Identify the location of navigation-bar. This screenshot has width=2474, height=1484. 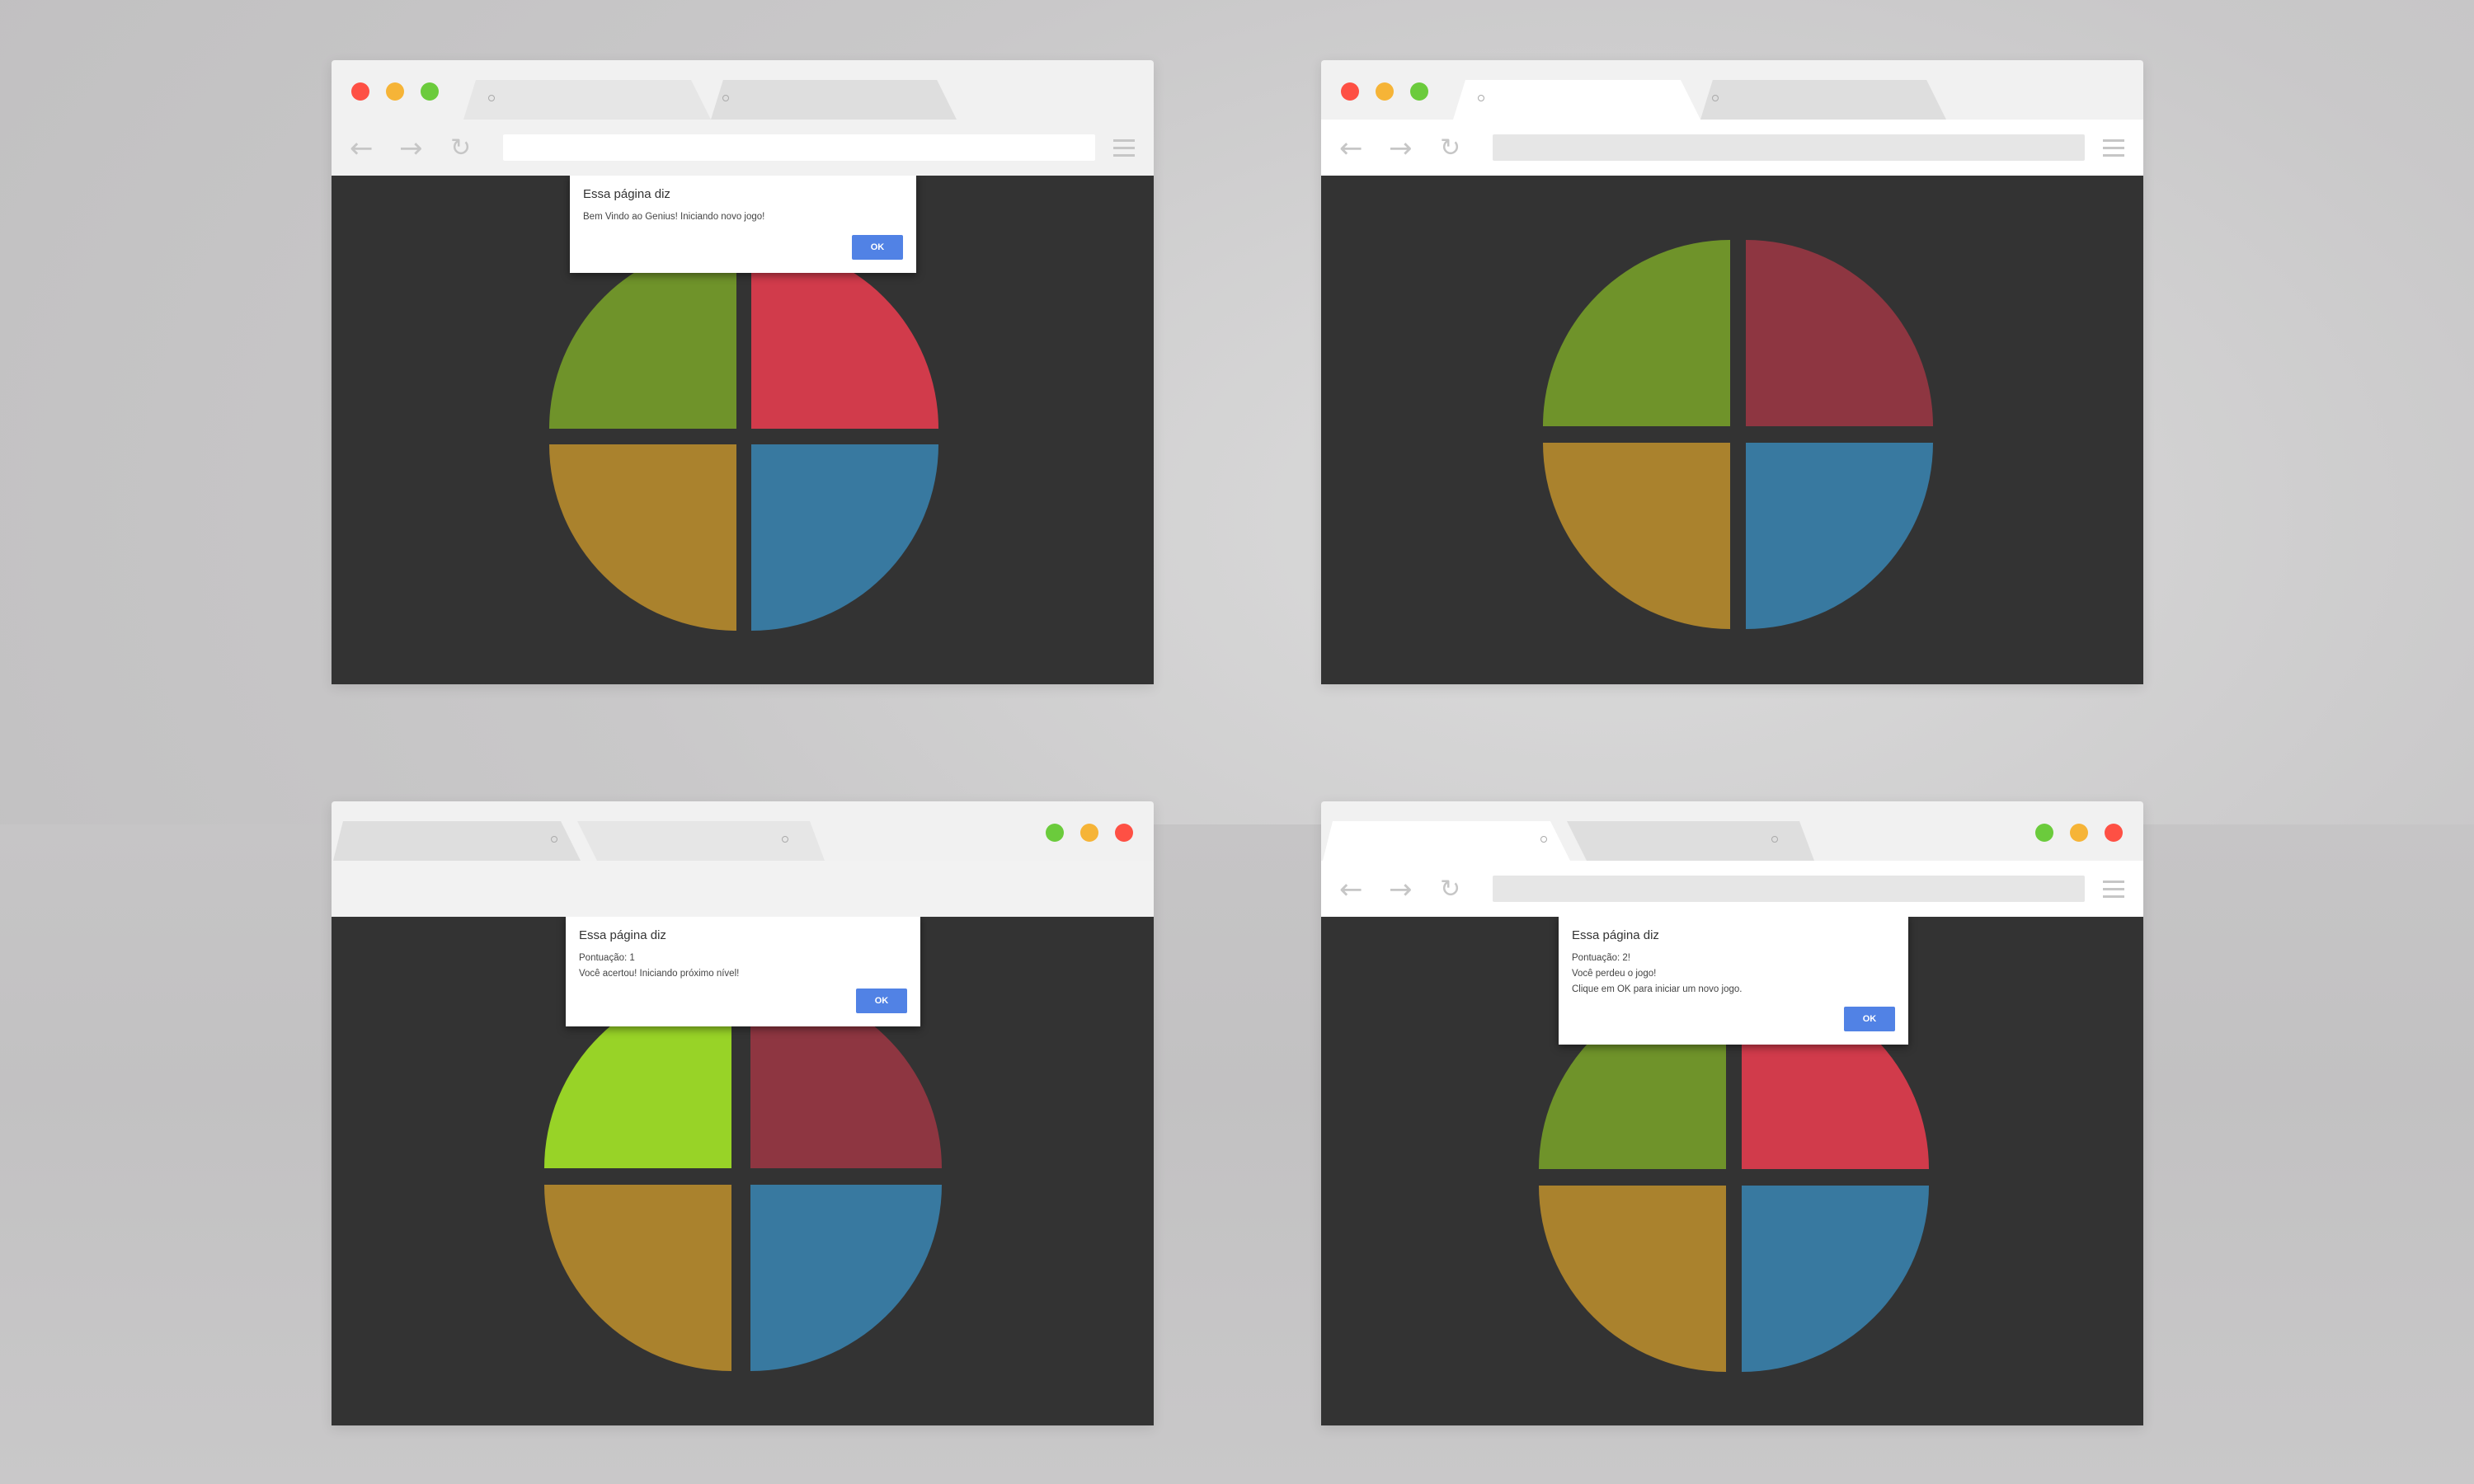
(743, 889).